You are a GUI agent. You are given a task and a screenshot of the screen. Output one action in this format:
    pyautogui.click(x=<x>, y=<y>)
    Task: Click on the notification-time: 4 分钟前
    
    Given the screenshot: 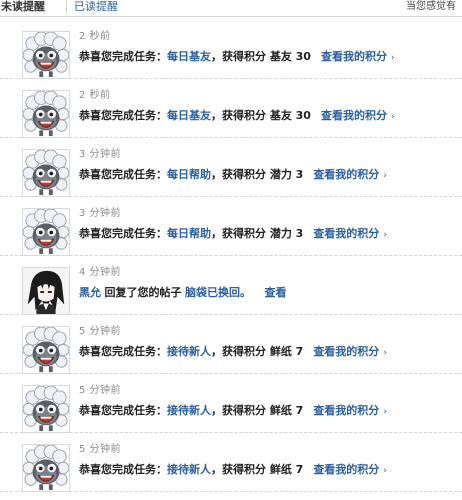 What is the action you would take?
    pyautogui.click(x=100, y=272)
    